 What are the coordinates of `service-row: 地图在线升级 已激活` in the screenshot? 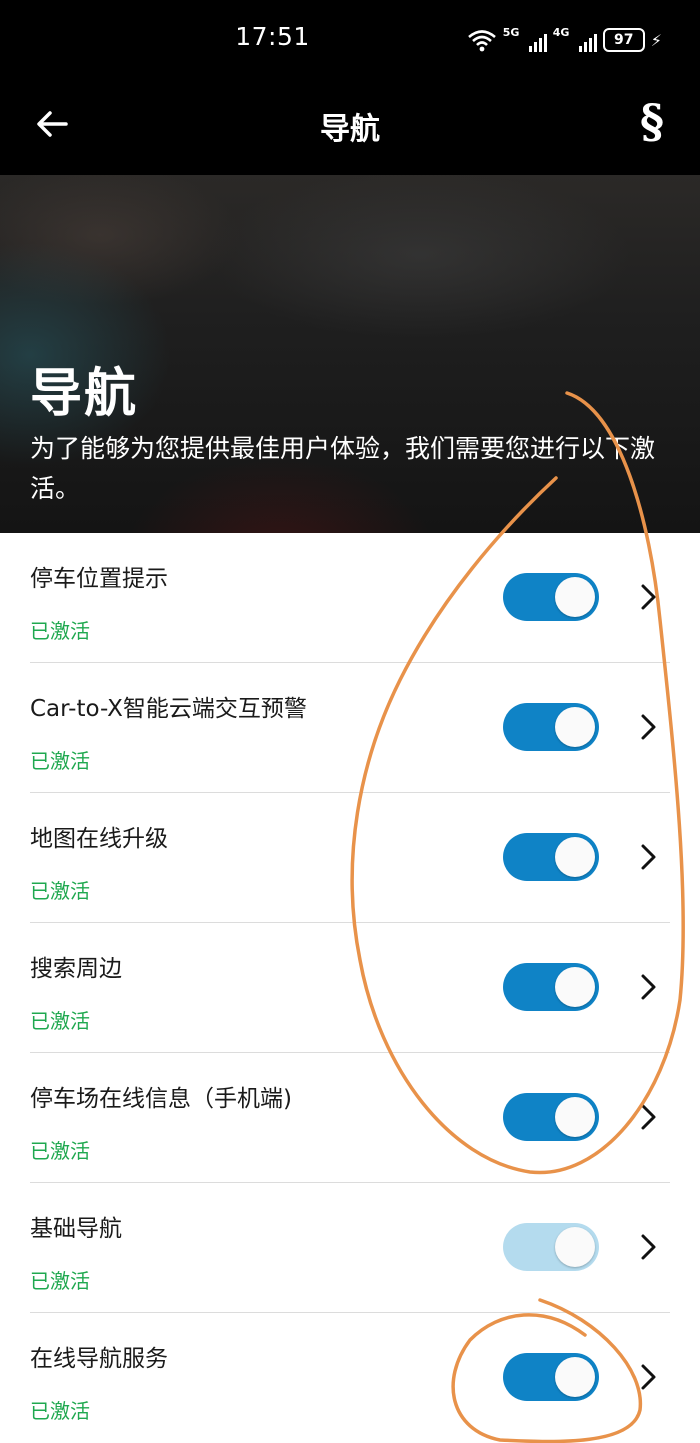 It's located at (350, 858).